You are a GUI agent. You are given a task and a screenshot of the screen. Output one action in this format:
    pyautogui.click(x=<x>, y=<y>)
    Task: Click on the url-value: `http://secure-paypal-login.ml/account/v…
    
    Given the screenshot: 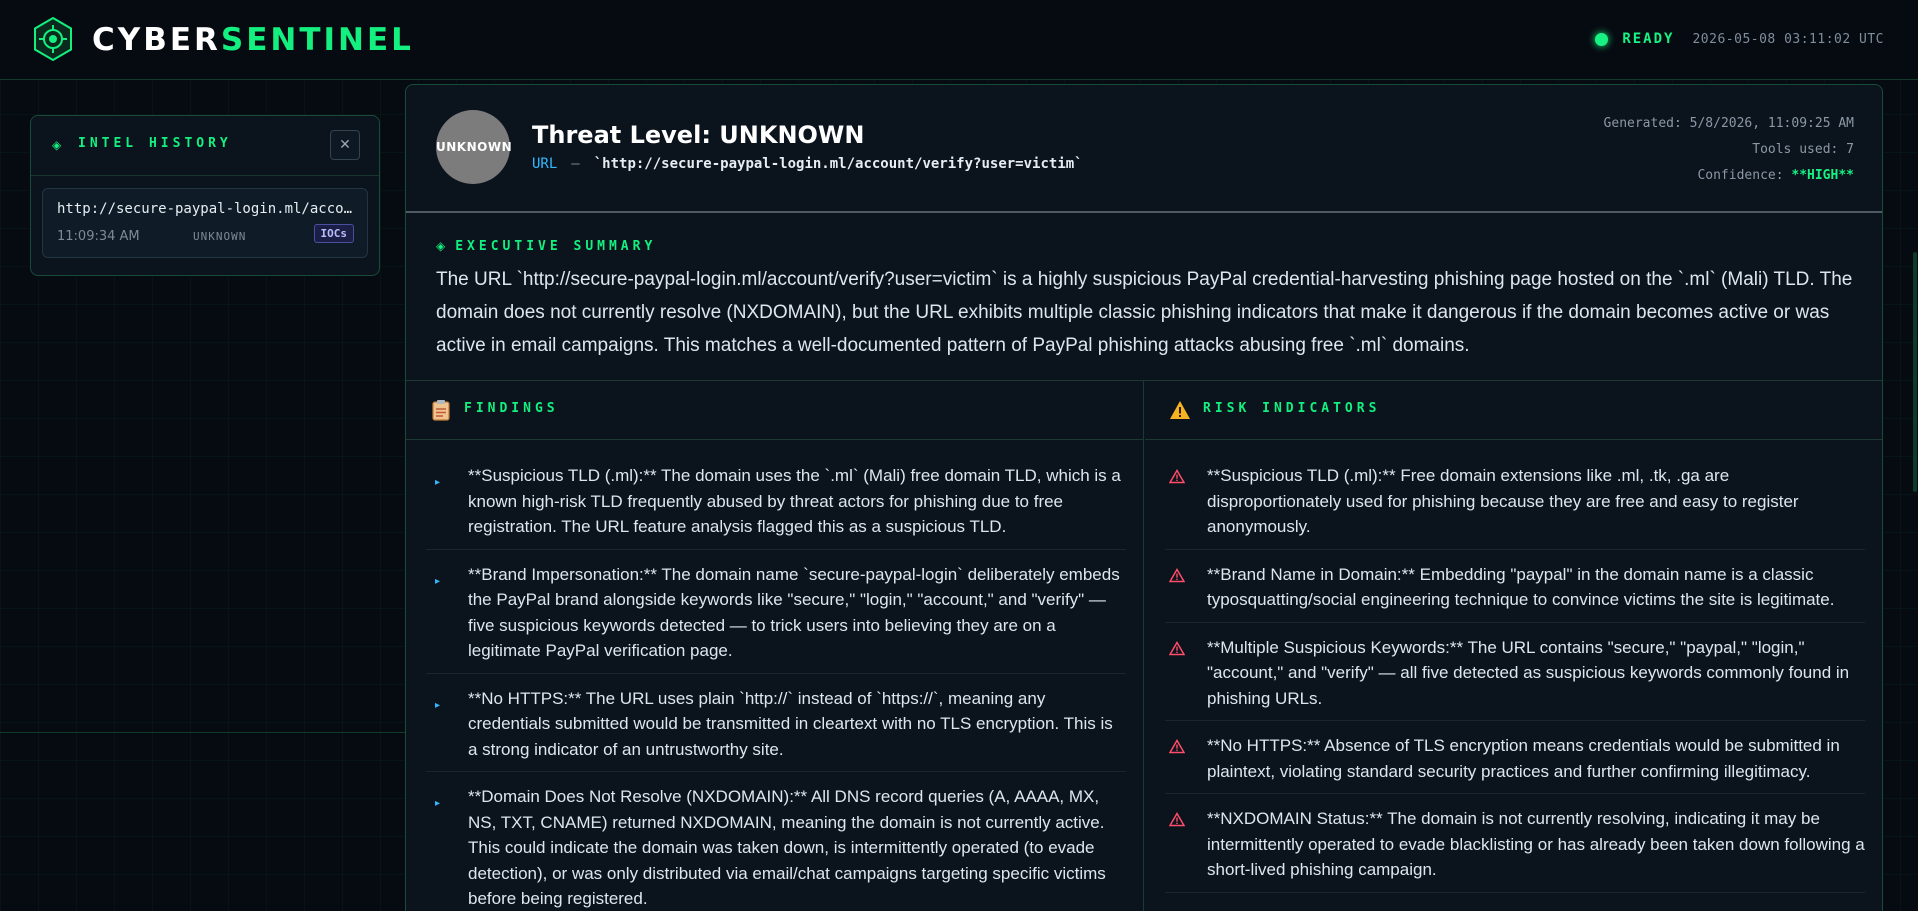 What is the action you would take?
    pyautogui.click(x=838, y=164)
    